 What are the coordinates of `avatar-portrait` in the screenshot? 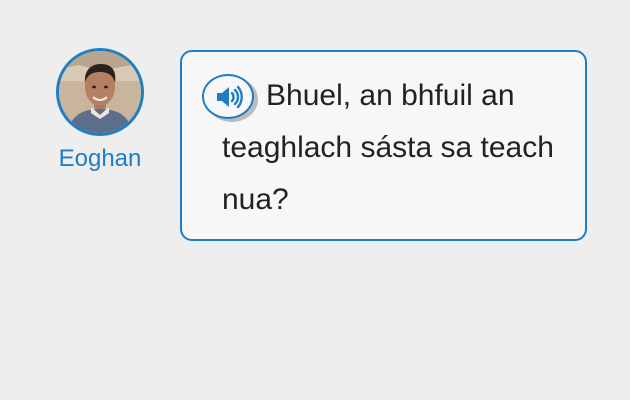 It's located at (100, 92).